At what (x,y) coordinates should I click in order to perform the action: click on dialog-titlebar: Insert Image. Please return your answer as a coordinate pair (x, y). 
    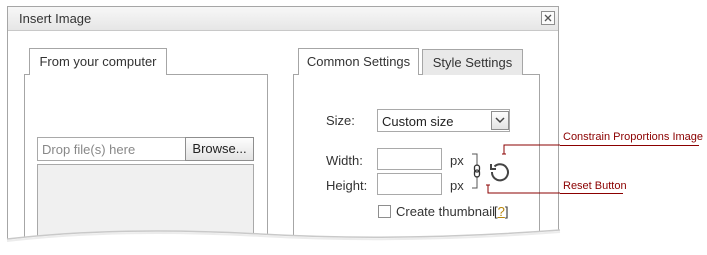
    Looking at the image, I should click on (283, 19).